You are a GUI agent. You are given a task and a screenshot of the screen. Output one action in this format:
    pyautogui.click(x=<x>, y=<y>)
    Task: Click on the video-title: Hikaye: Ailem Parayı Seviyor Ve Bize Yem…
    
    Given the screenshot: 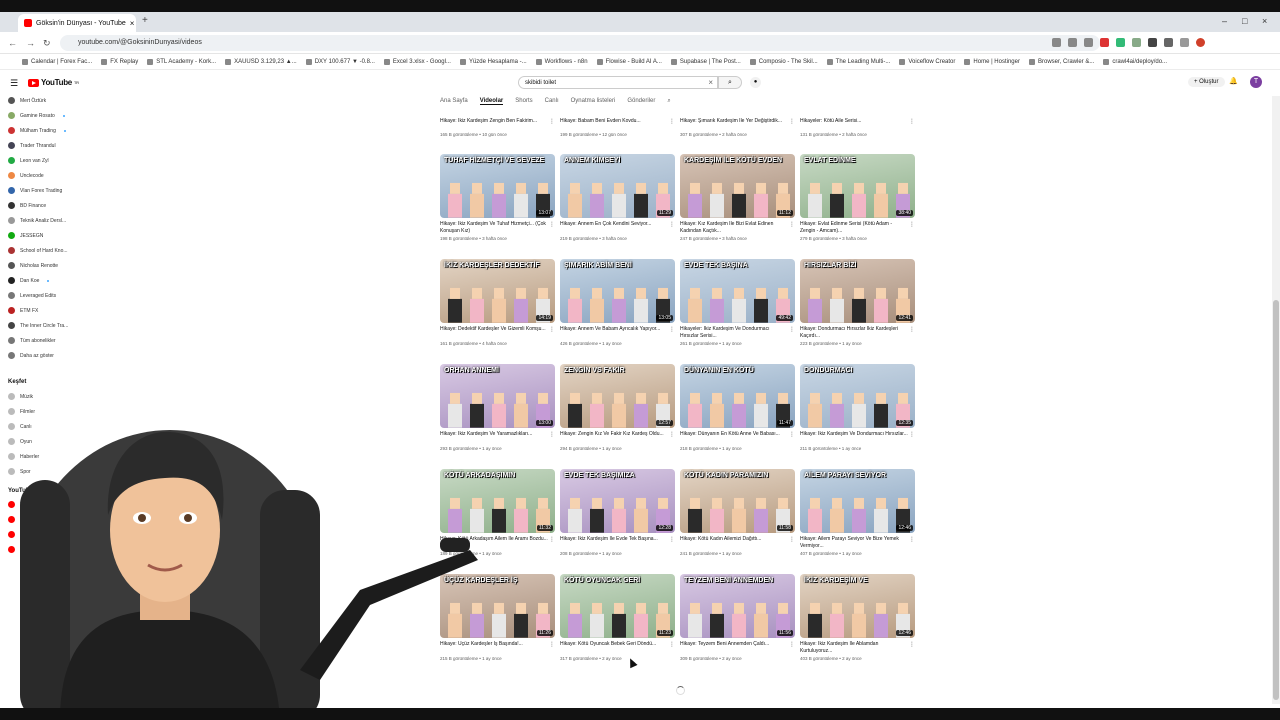 What is the action you would take?
    pyautogui.click(x=854, y=543)
    